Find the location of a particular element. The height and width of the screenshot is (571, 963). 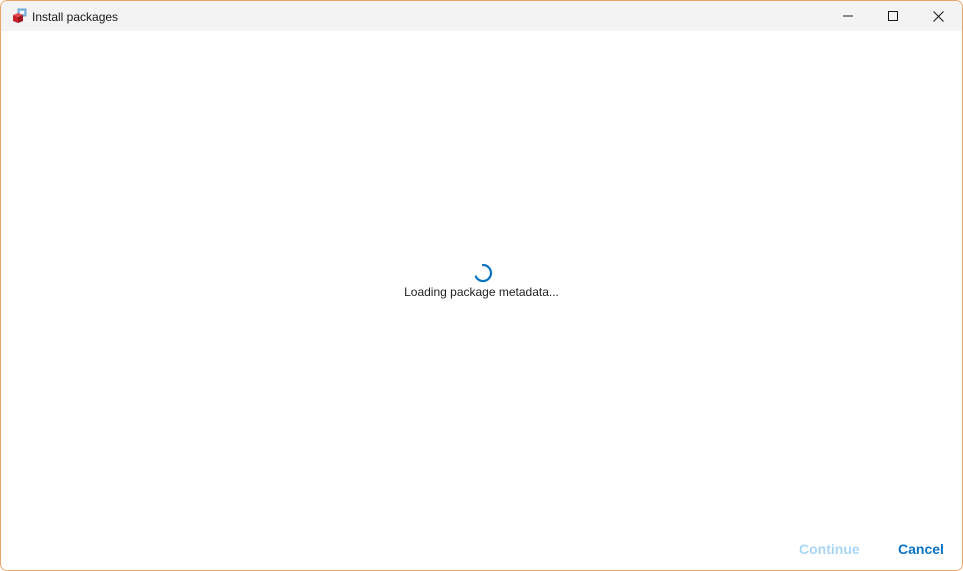

window-title: Install packages is located at coordinates (75, 17).